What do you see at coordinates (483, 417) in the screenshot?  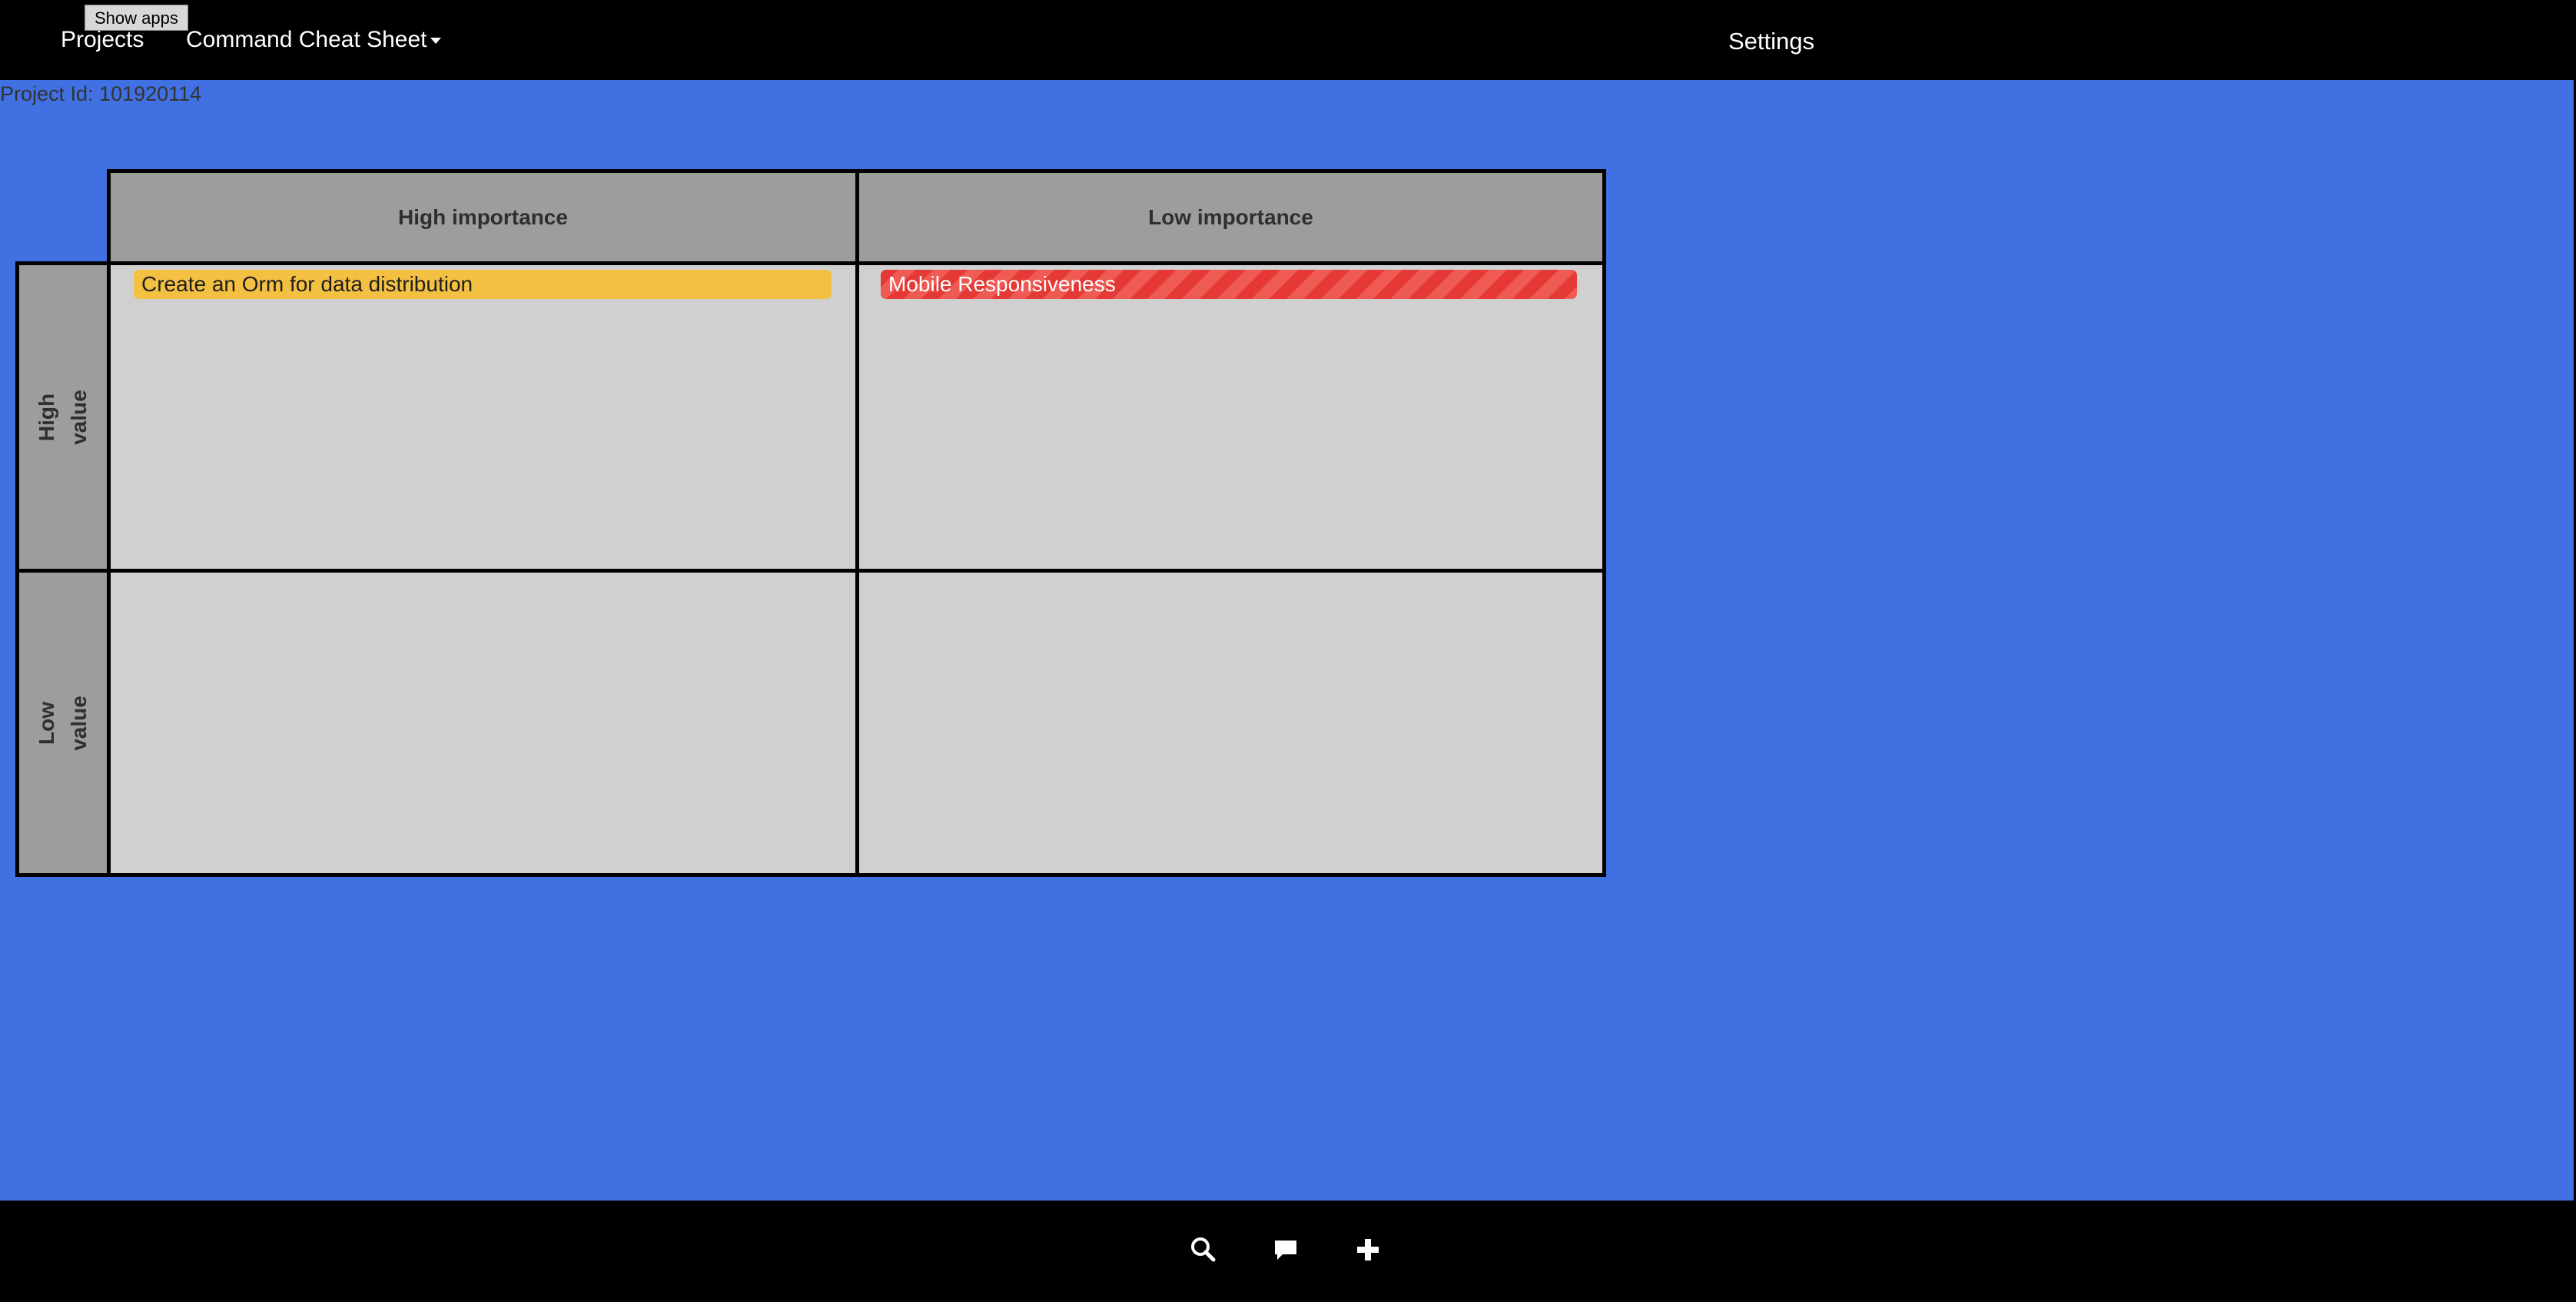 I see `quadrant-high-value-high-importance: Create an Orm for data distribution` at bounding box center [483, 417].